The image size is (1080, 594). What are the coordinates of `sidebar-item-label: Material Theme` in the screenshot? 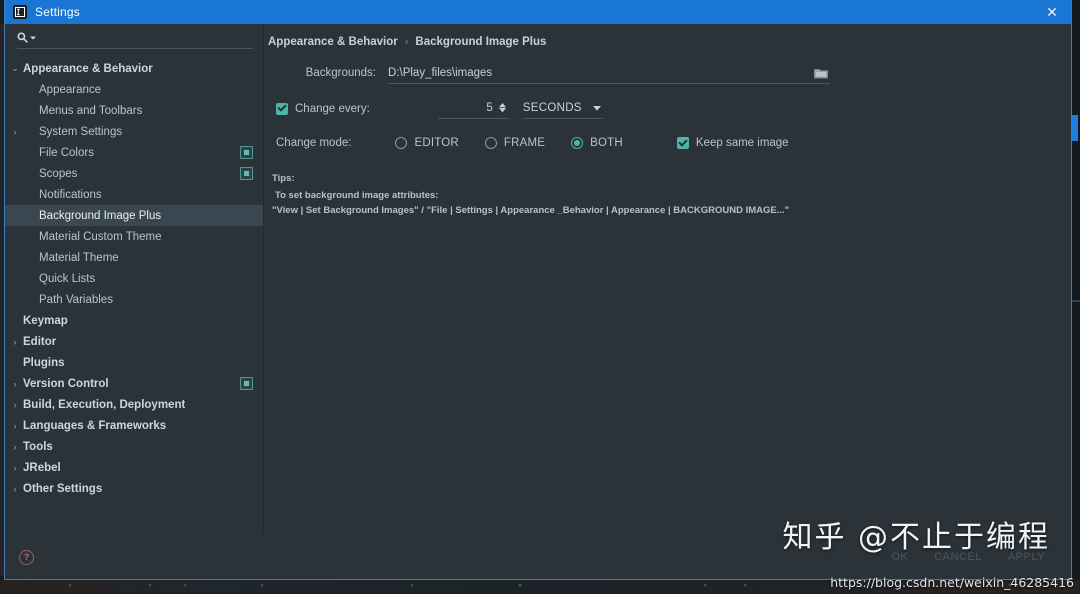 It's located at (79, 257).